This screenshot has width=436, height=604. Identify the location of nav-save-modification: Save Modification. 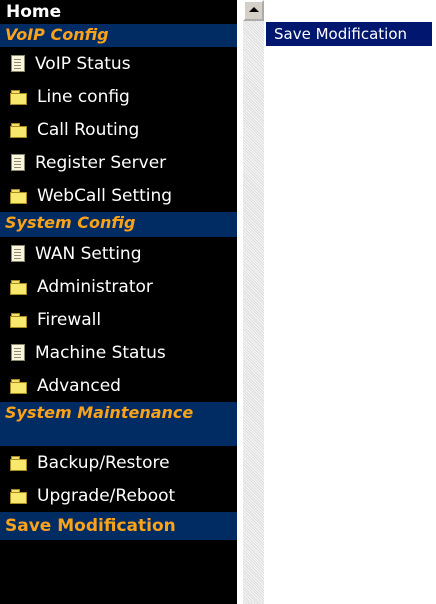
(118, 526).